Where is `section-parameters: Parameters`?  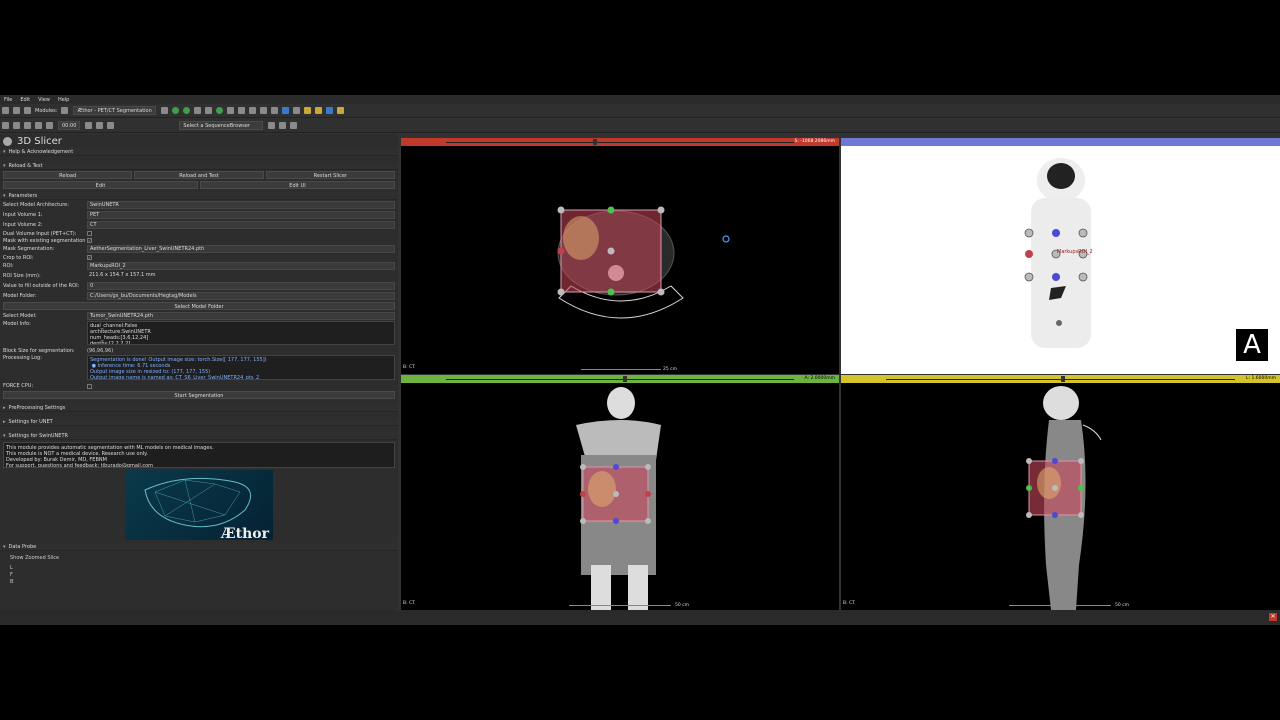
section-parameters: Parameters is located at coordinates (199, 196).